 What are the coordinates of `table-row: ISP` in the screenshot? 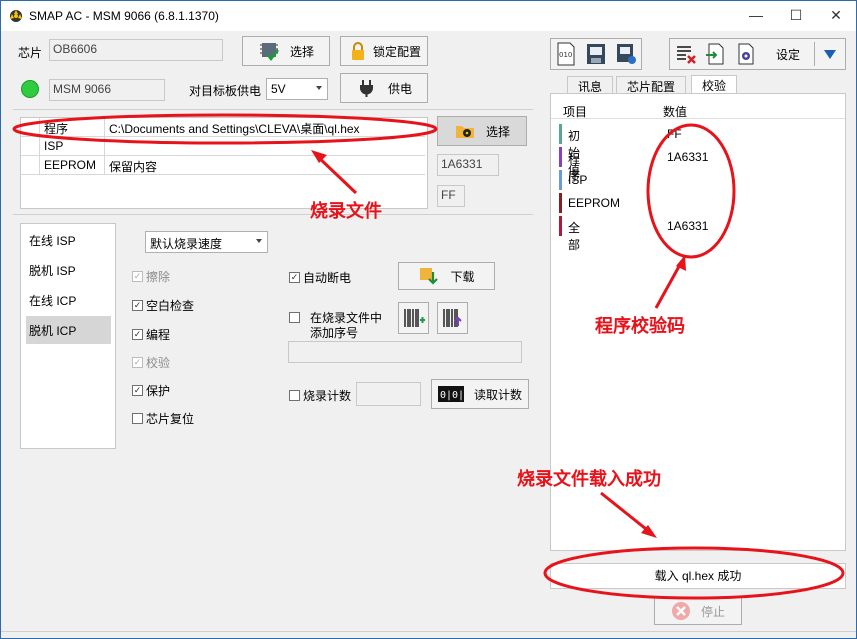 It's located at (223, 146).